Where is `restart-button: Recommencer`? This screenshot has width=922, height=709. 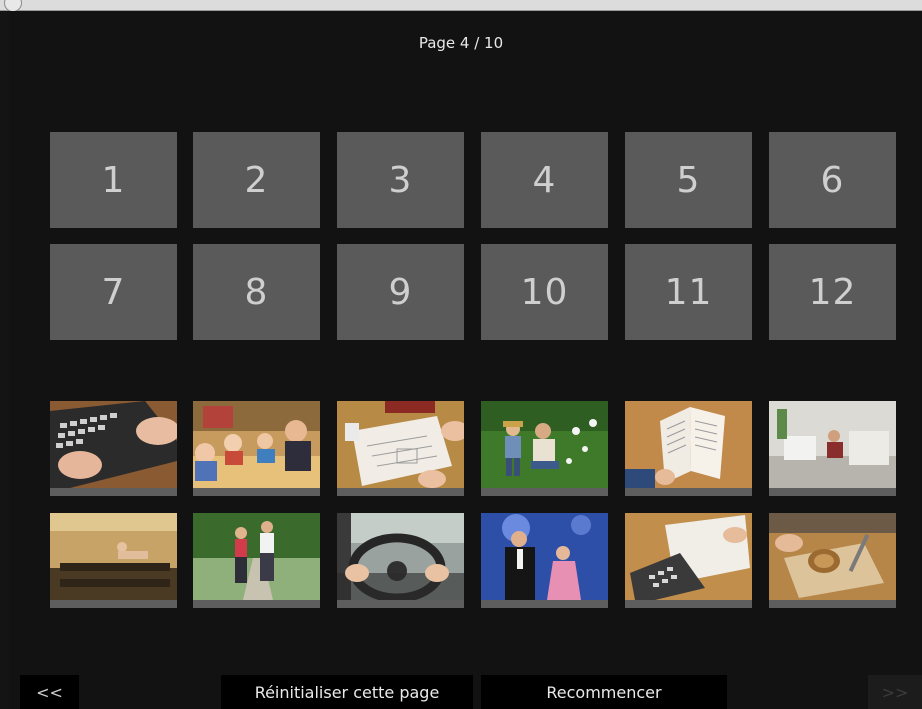
restart-button: Recommencer is located at coordinates (604, 692).